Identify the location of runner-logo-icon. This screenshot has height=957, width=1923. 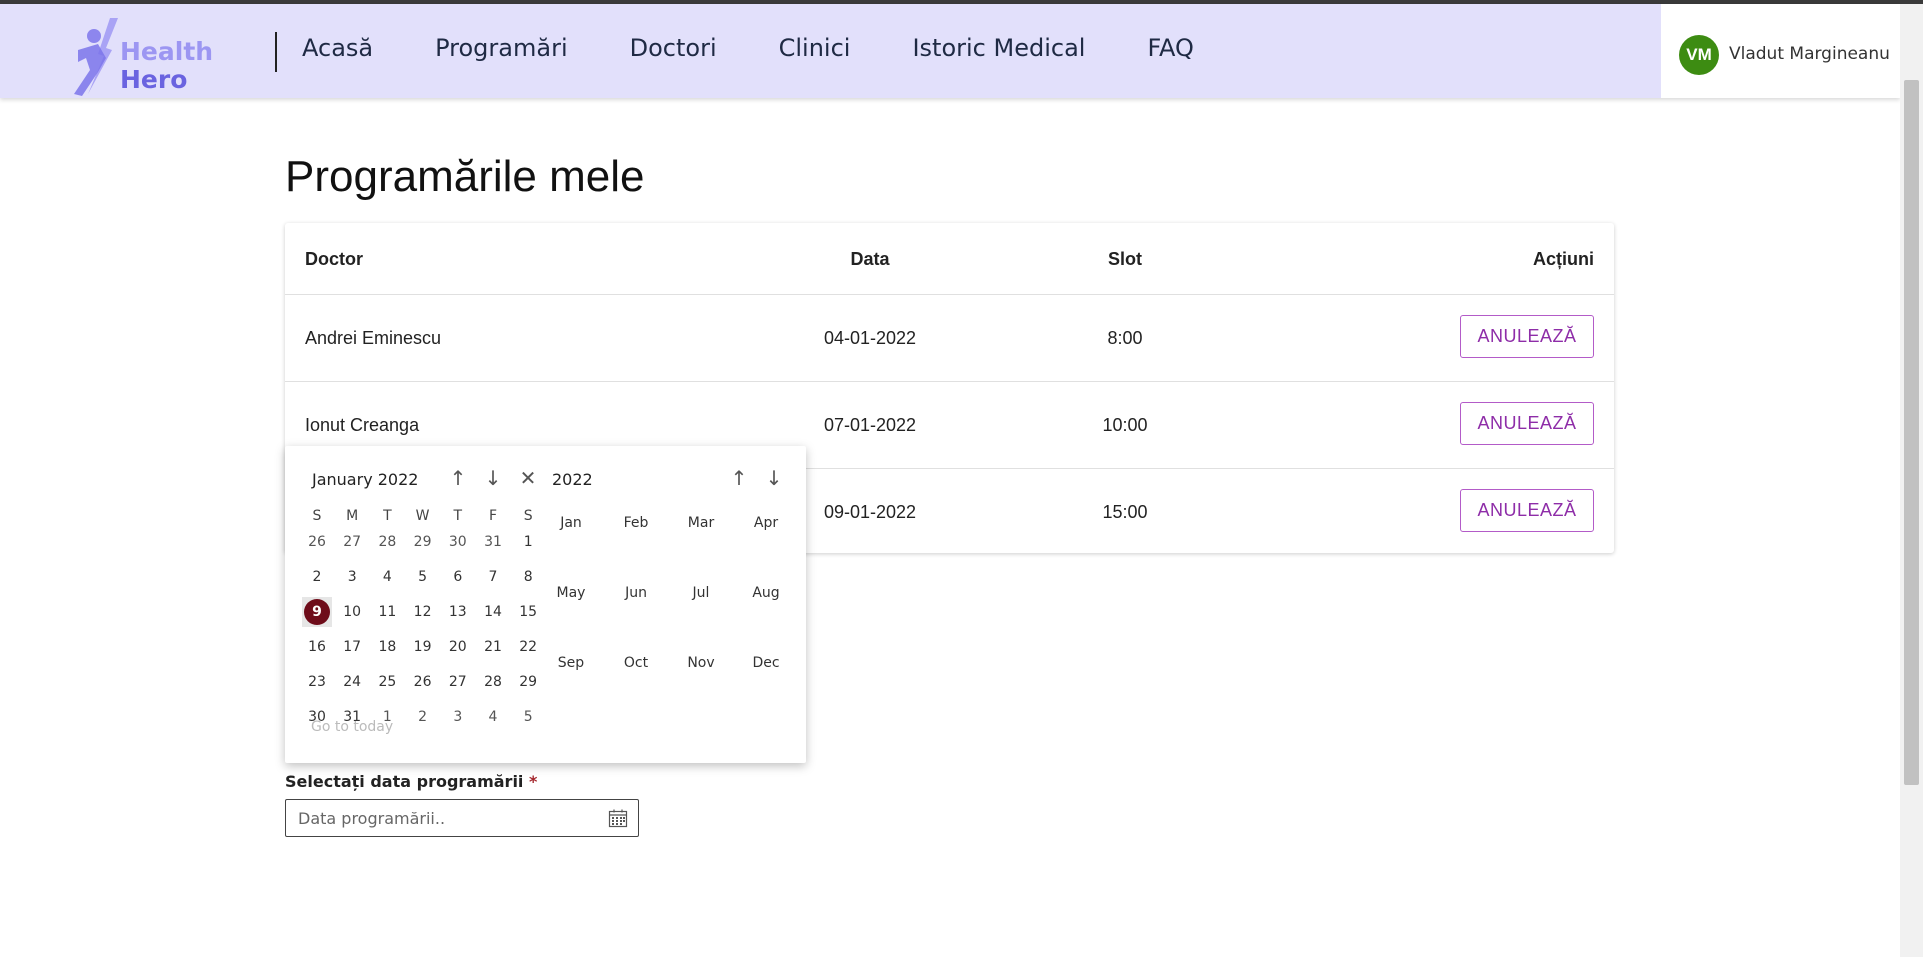
(96, 57).